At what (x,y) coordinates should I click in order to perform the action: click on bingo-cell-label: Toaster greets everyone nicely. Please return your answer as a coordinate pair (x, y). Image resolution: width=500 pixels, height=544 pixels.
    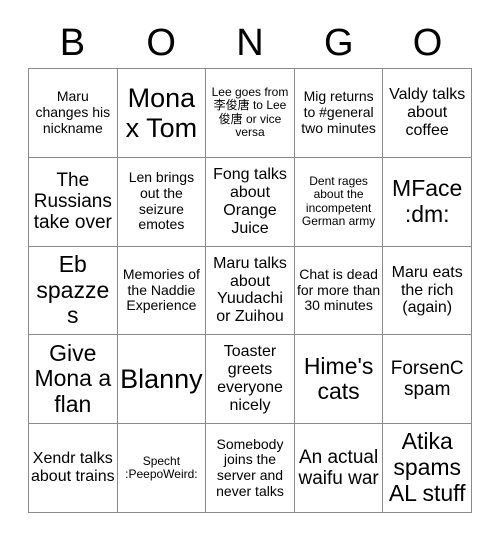
    Looking at the image, I should click on (250, 379).